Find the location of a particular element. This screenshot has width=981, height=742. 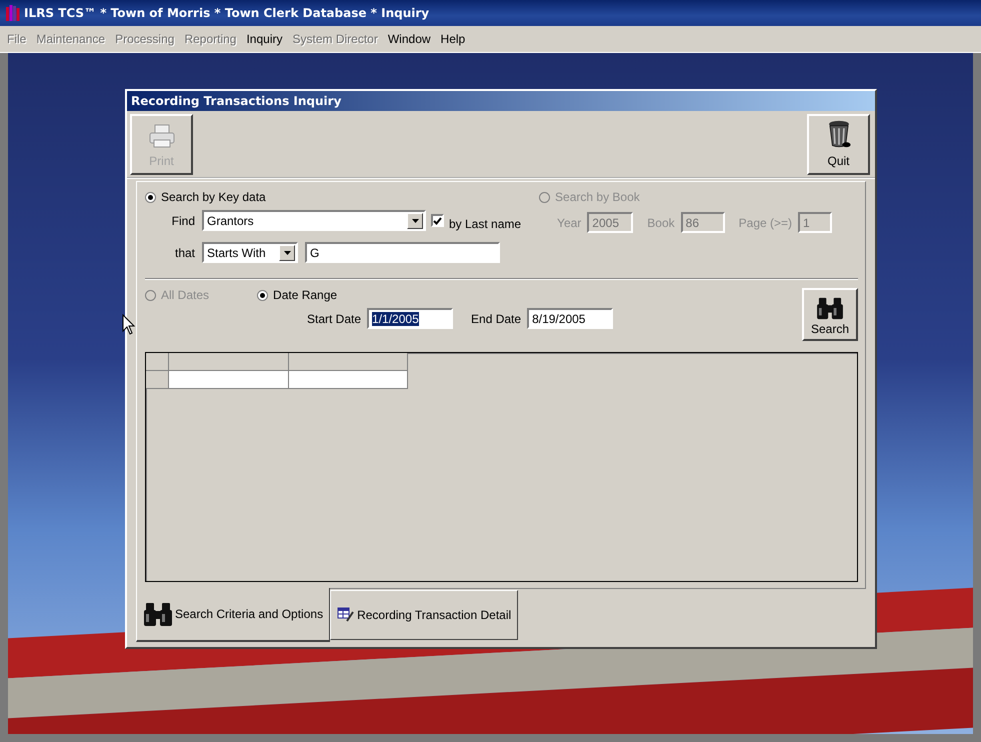

radio-label: Search by Key data is located at coordinates (213, 197).